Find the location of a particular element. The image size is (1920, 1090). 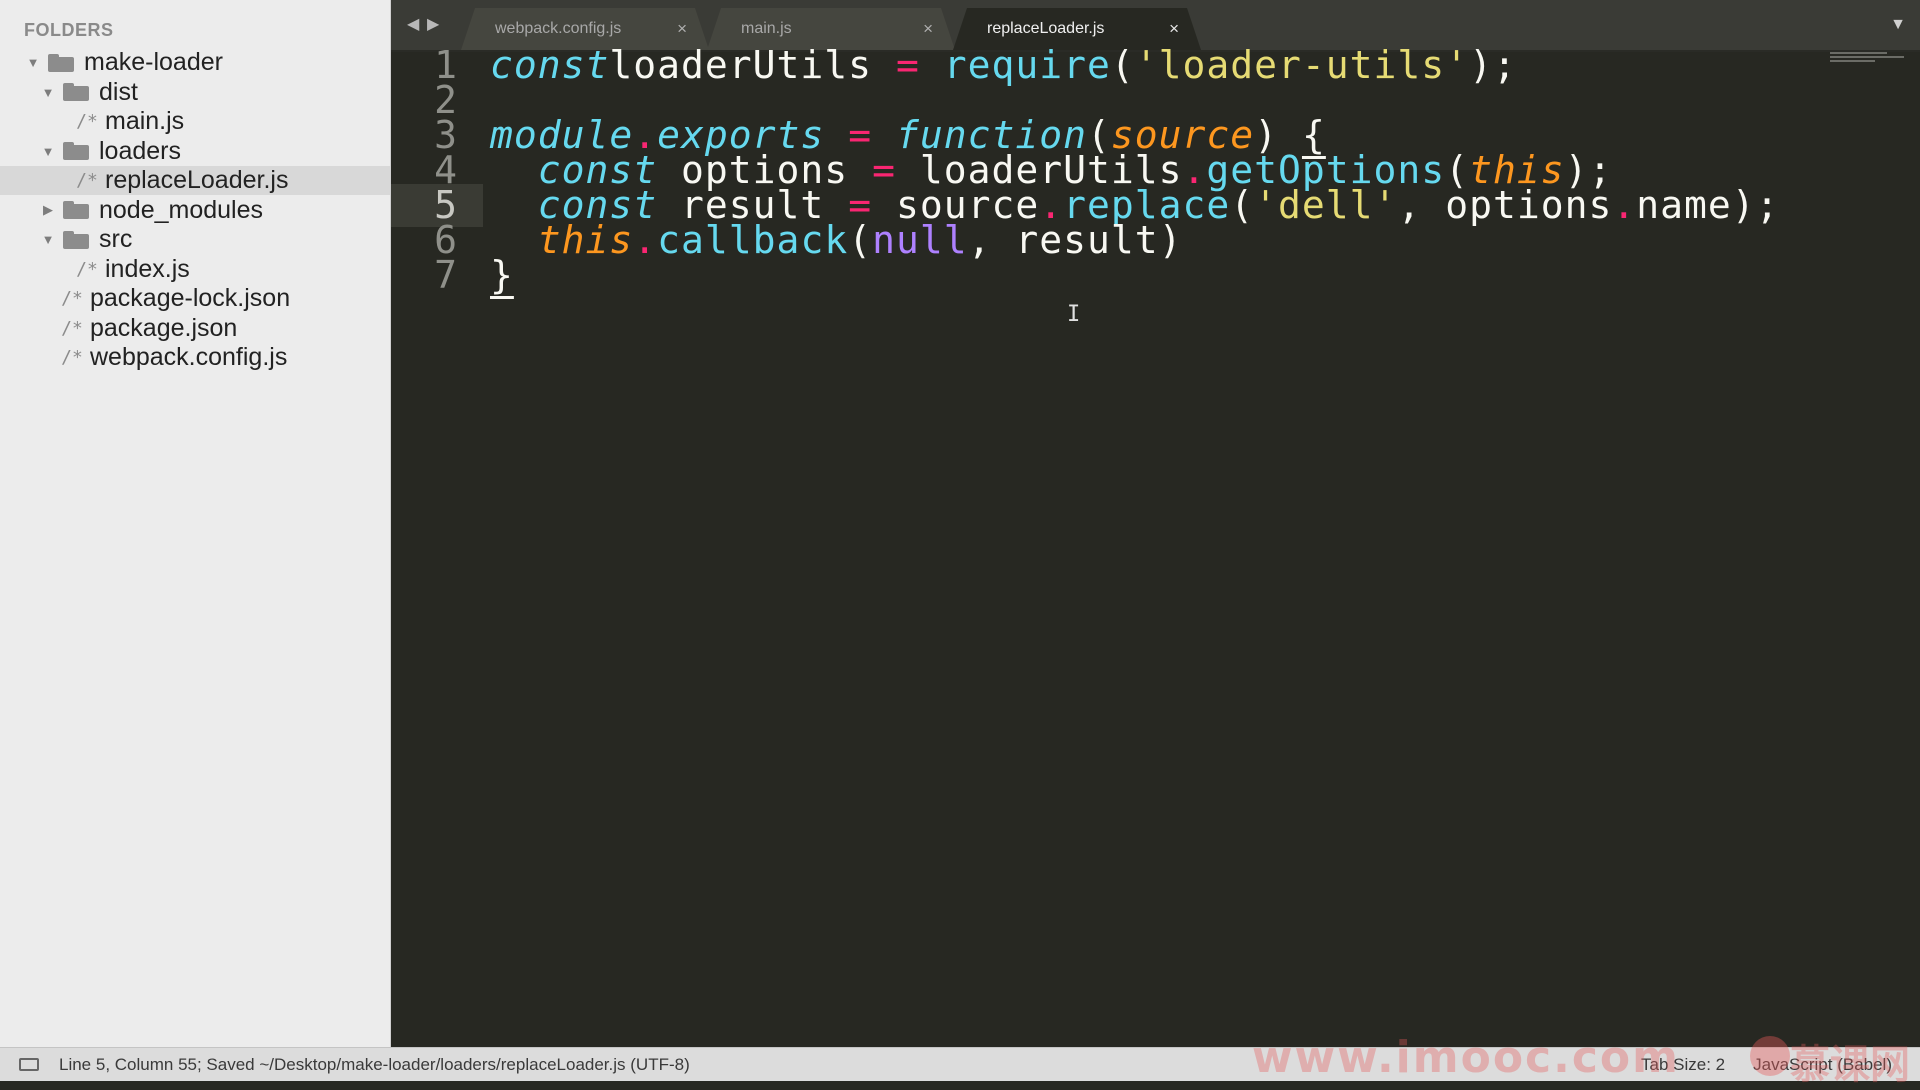

tree-item-label: index.js is located at coordinates (147, 268).